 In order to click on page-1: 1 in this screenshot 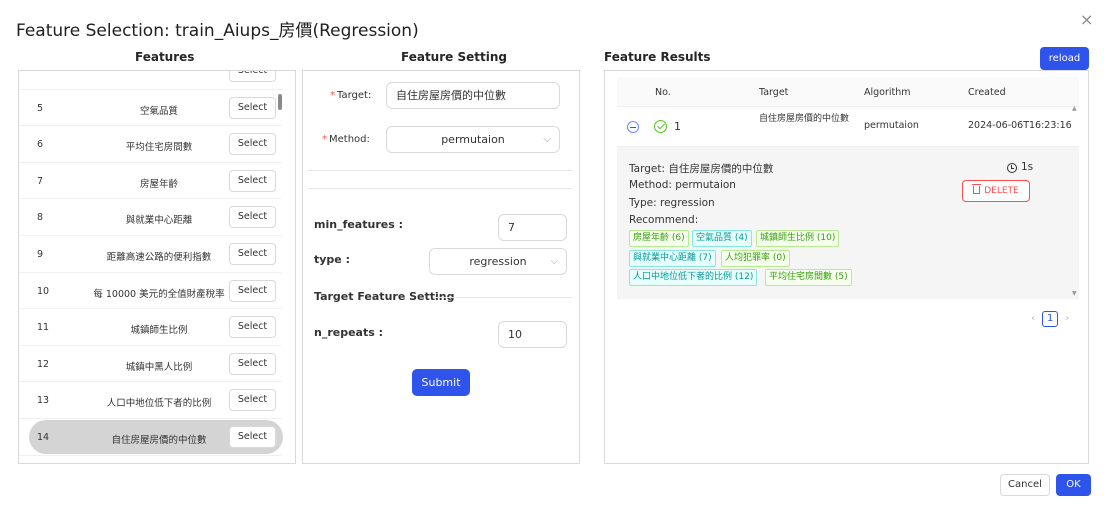, I will do `click(1050, 319)`.